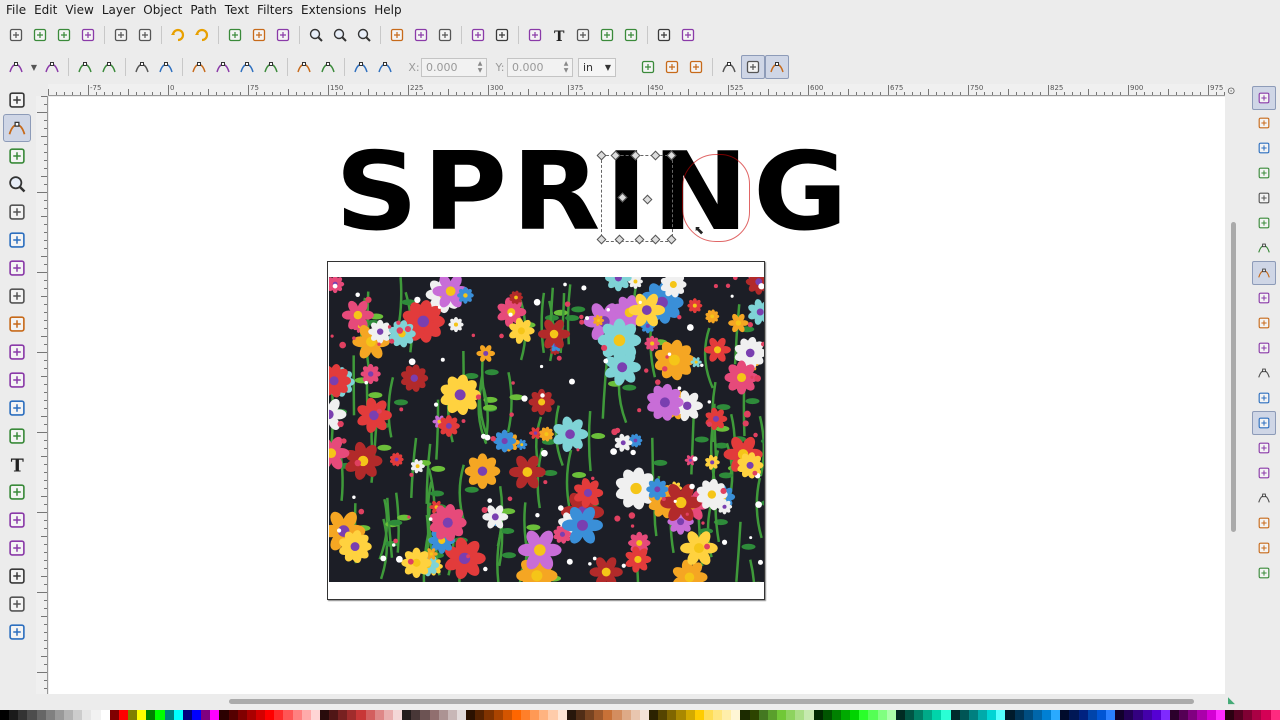 The height and width of the screenshot is (720, 1280). Describe the element at coordinates (17, 380) in the screenshot. I see `pencil-tool-icon` at that location.